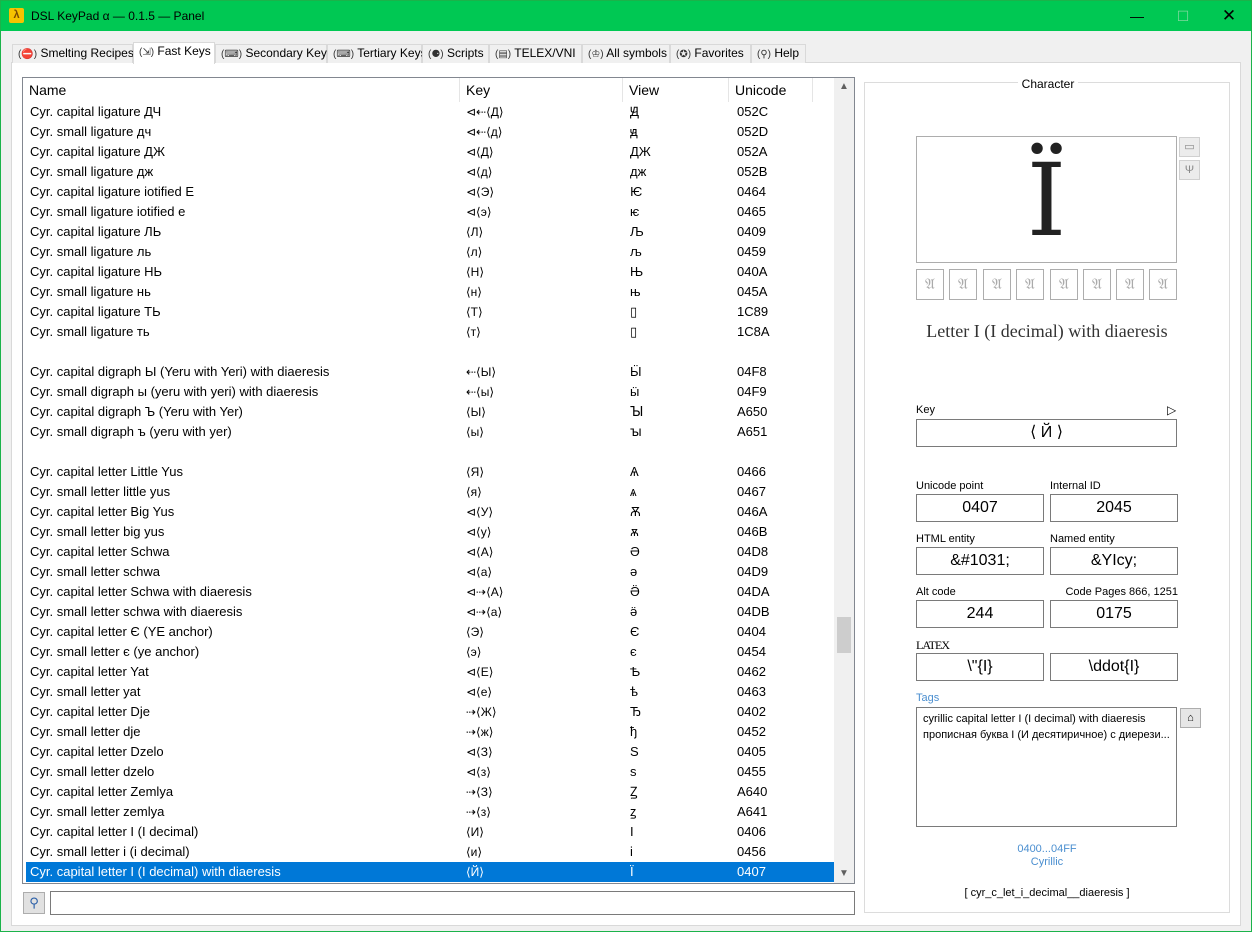 The image size is (1252, 932). Describe the element at coordinates (980, 561) in the screenshot. I see `html-entity-field: &#1031;` at that location.